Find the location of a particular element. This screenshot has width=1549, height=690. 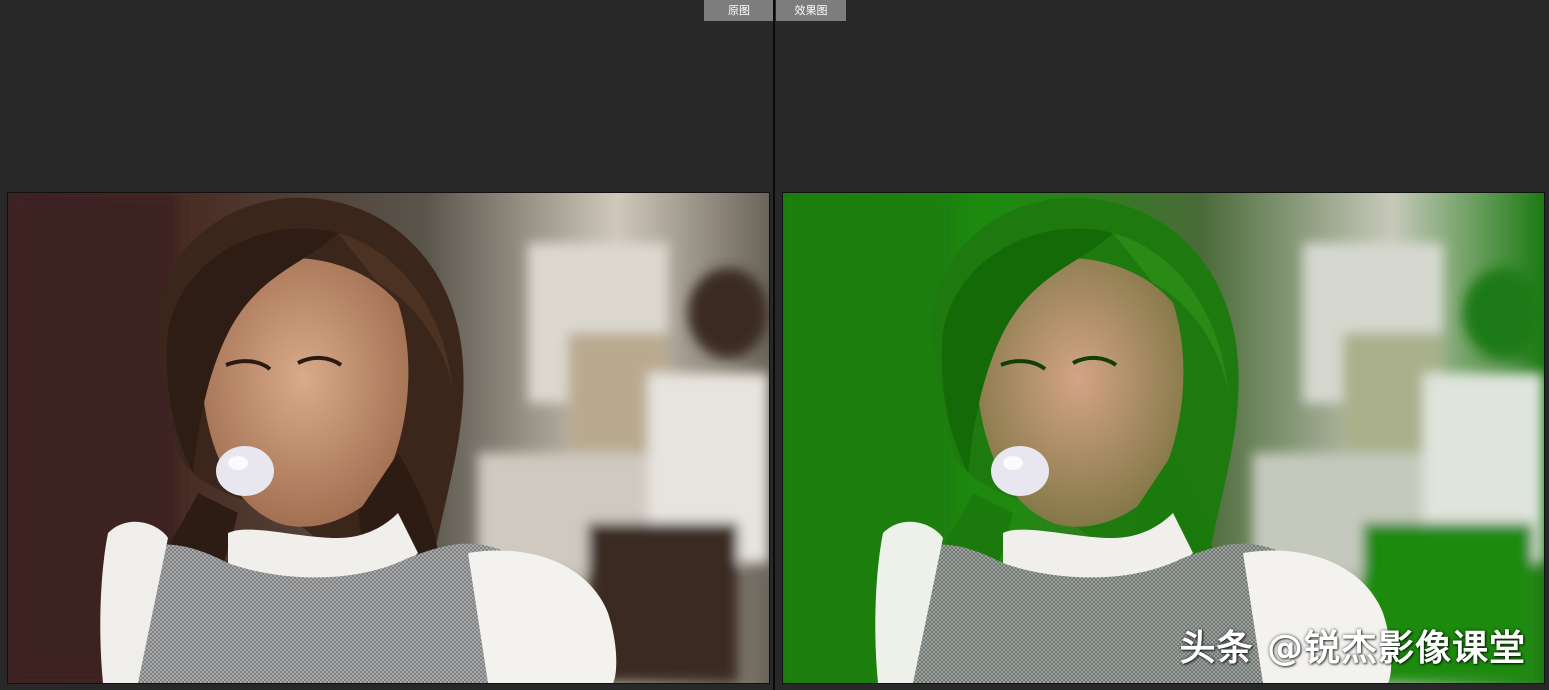

tab-effect: 效果图 is located at coordinates (811, 10).